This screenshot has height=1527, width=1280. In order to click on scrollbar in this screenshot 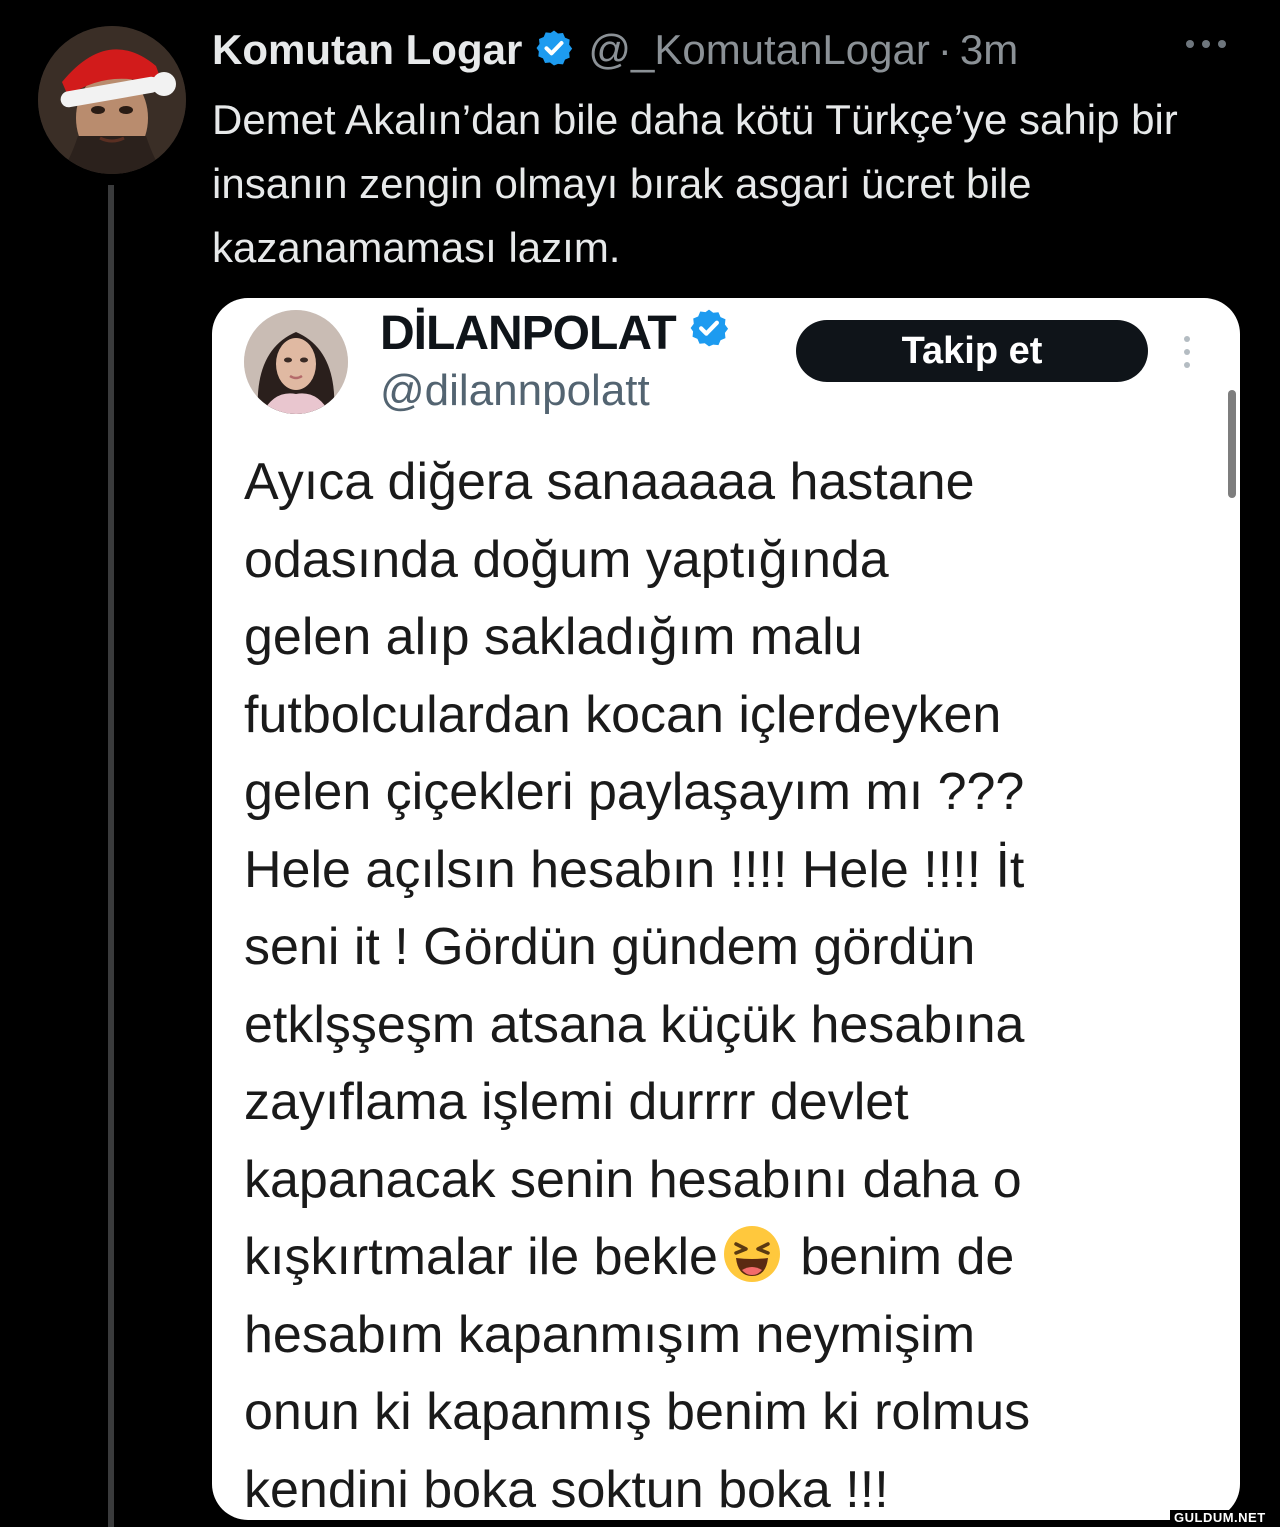, I will do `click(1232, 444)`.